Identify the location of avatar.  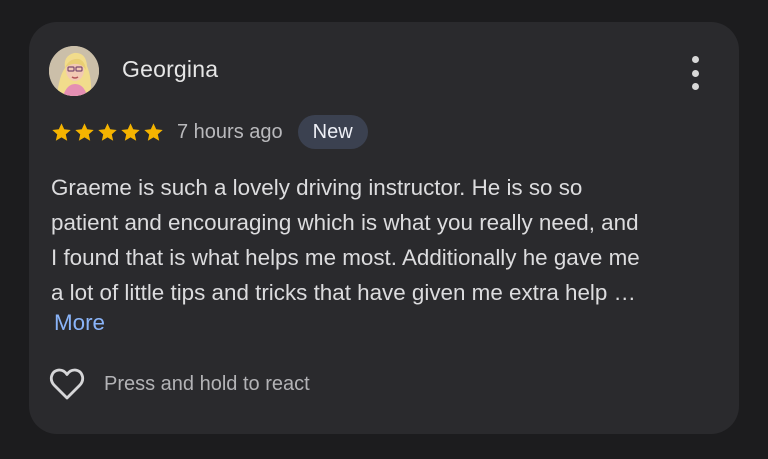
(74, 71).